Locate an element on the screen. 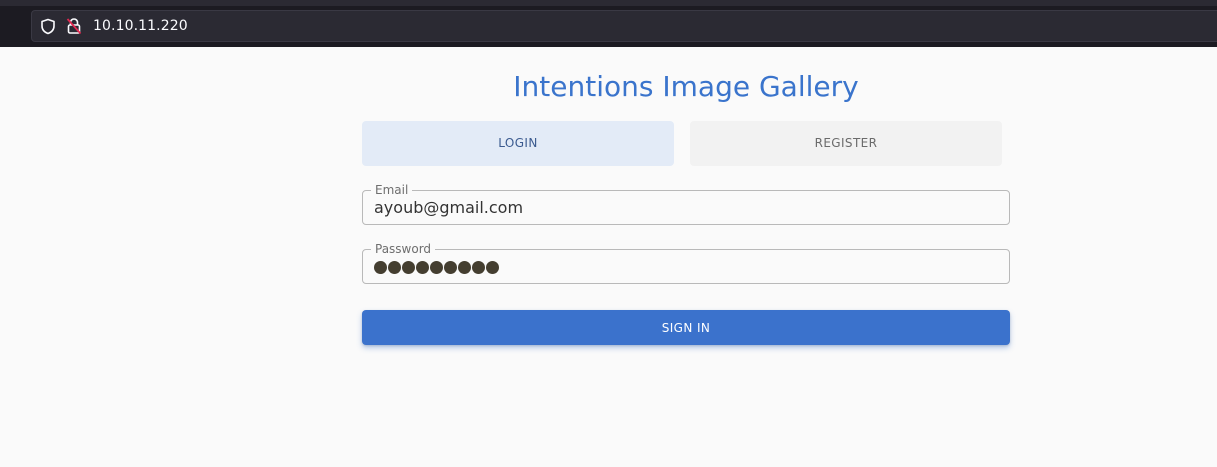 The image size is (1217, 467). email-field: Email is located at coordinates (686, 204).